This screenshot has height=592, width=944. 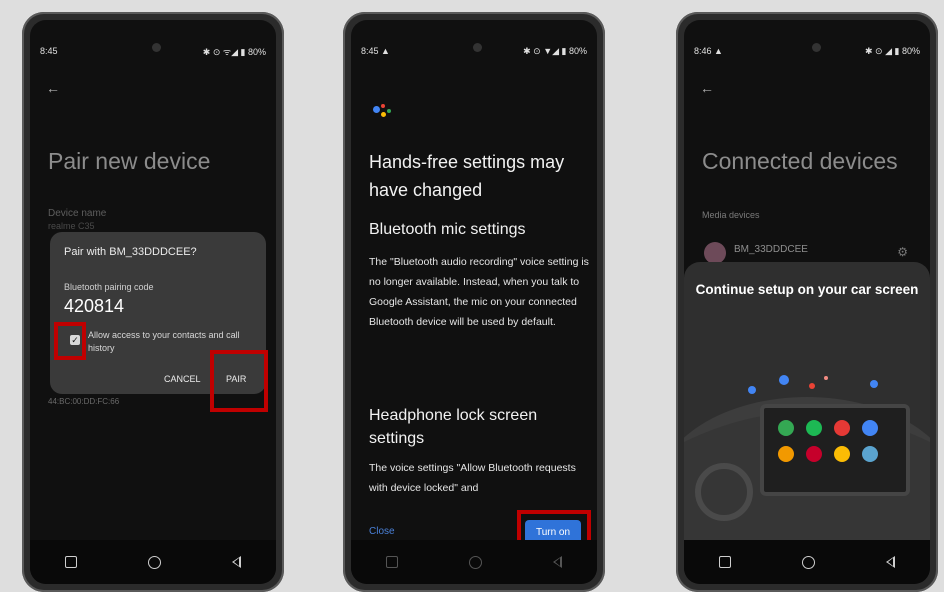 What do you see at coordinates (77, 213) in the screenshot?
I see `device-name-label: Device name` at bounding box center [77, 213].